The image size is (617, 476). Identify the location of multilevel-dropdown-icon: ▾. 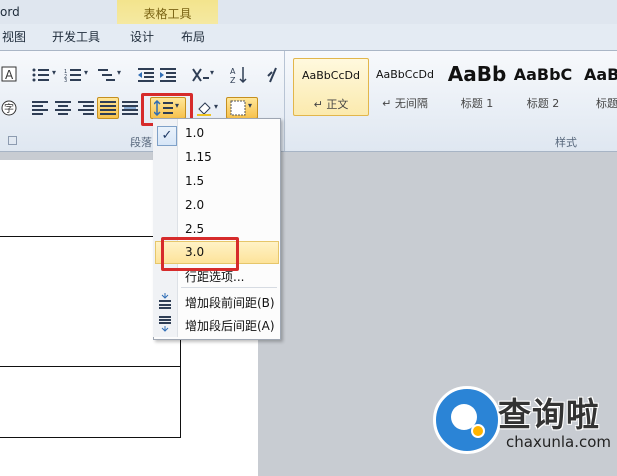
(119, 72).